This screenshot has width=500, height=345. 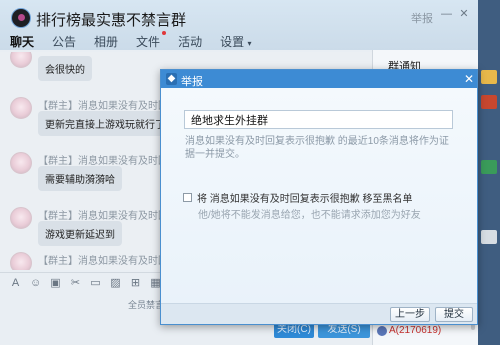 I want to click on font-icon: A, so click(x=15, y=283).